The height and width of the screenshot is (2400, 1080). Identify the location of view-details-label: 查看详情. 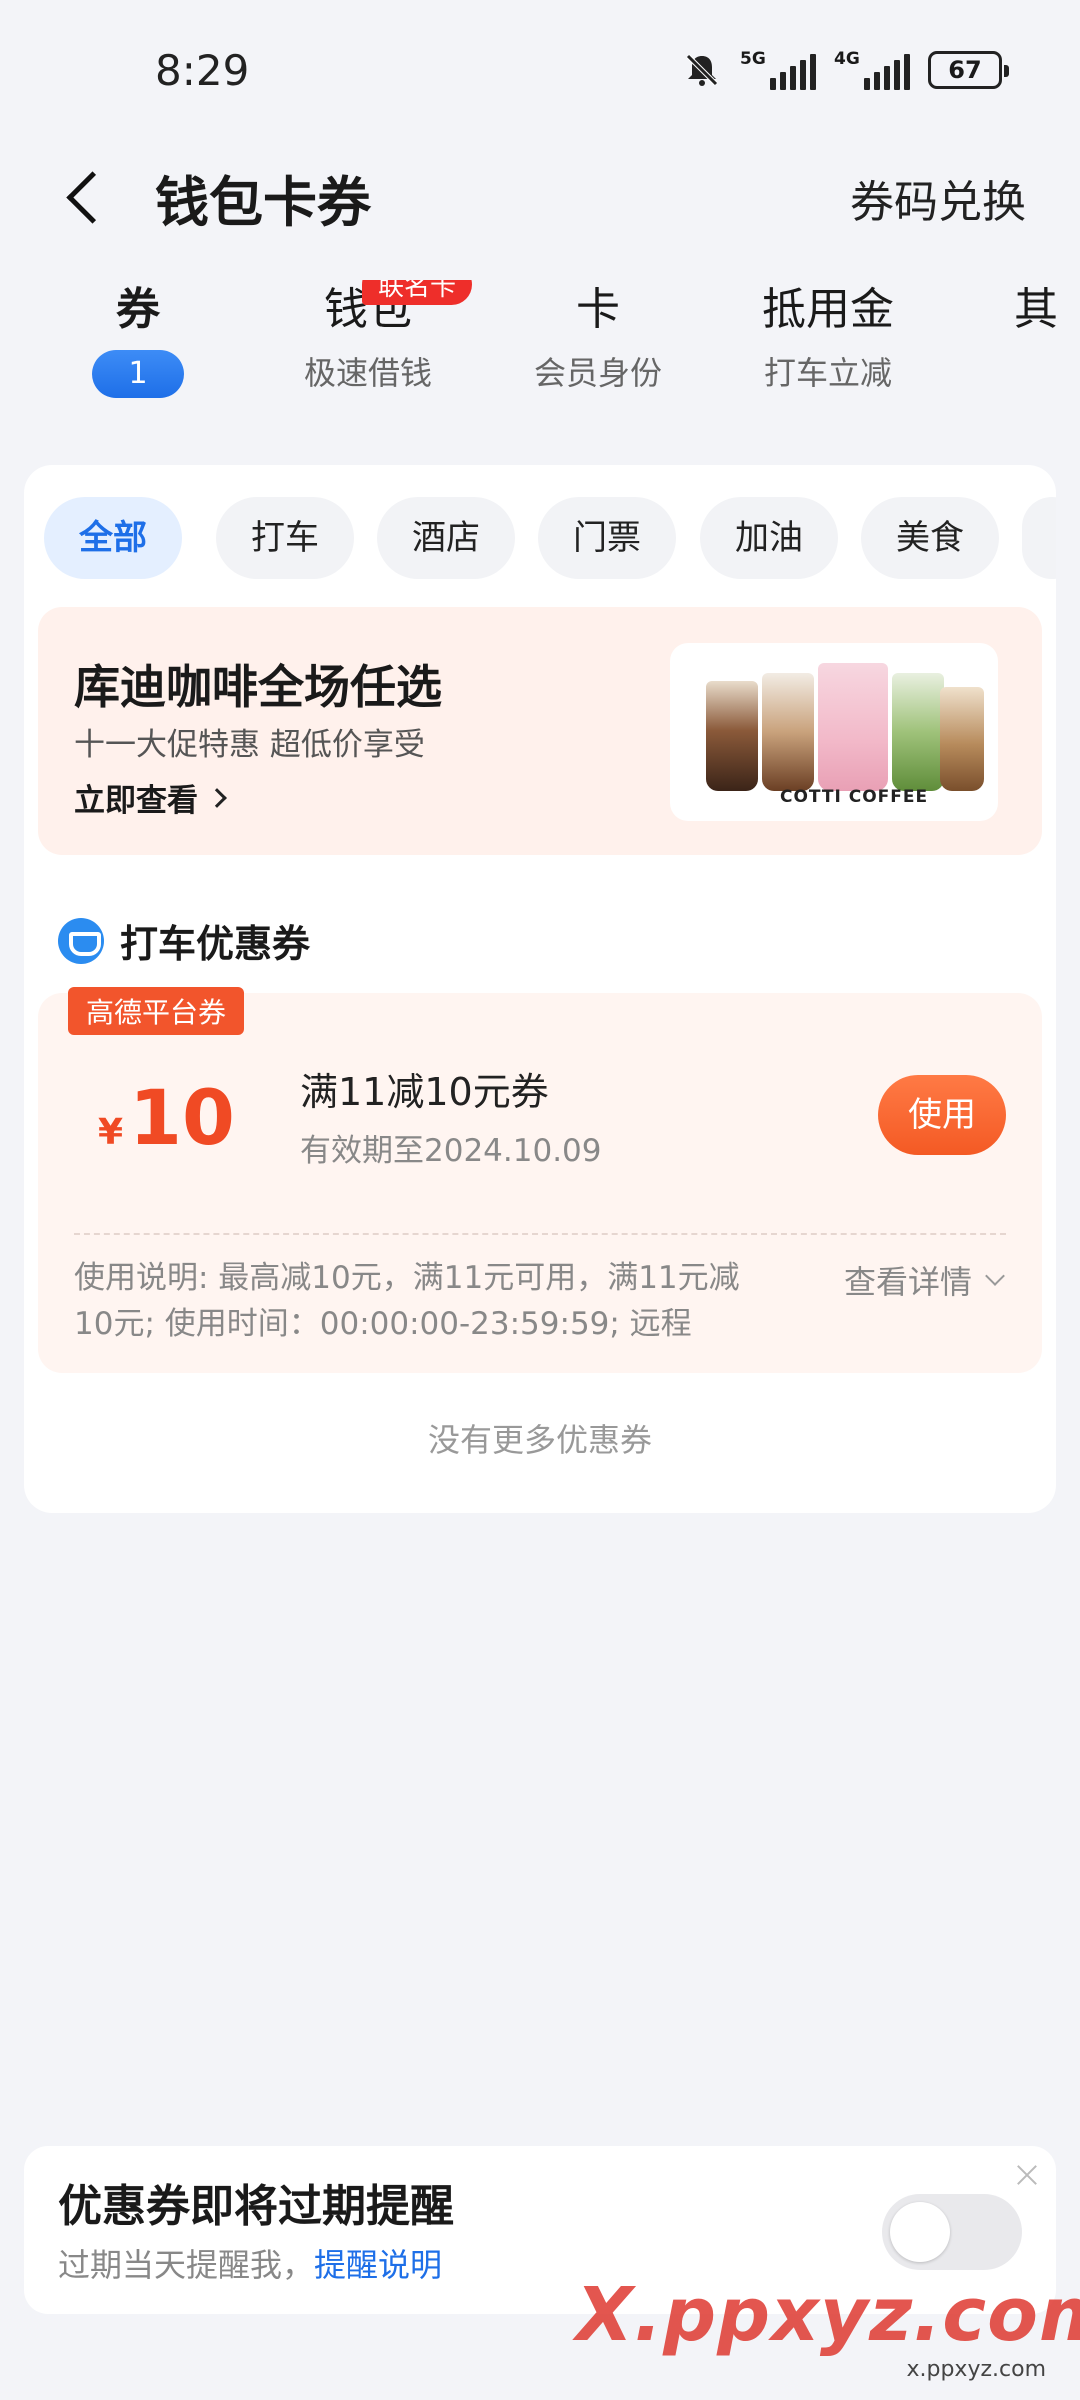
(907, 1282).